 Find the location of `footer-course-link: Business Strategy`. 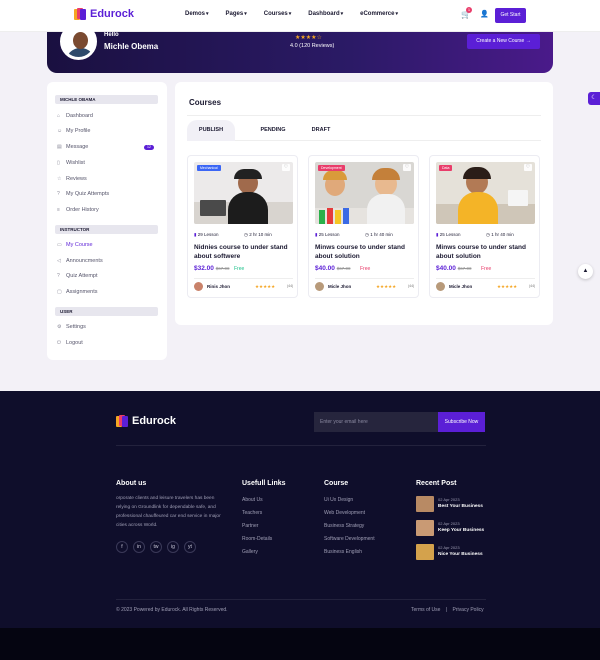

footer-course-link: Business Strategy is located at coordinates (344, 526).